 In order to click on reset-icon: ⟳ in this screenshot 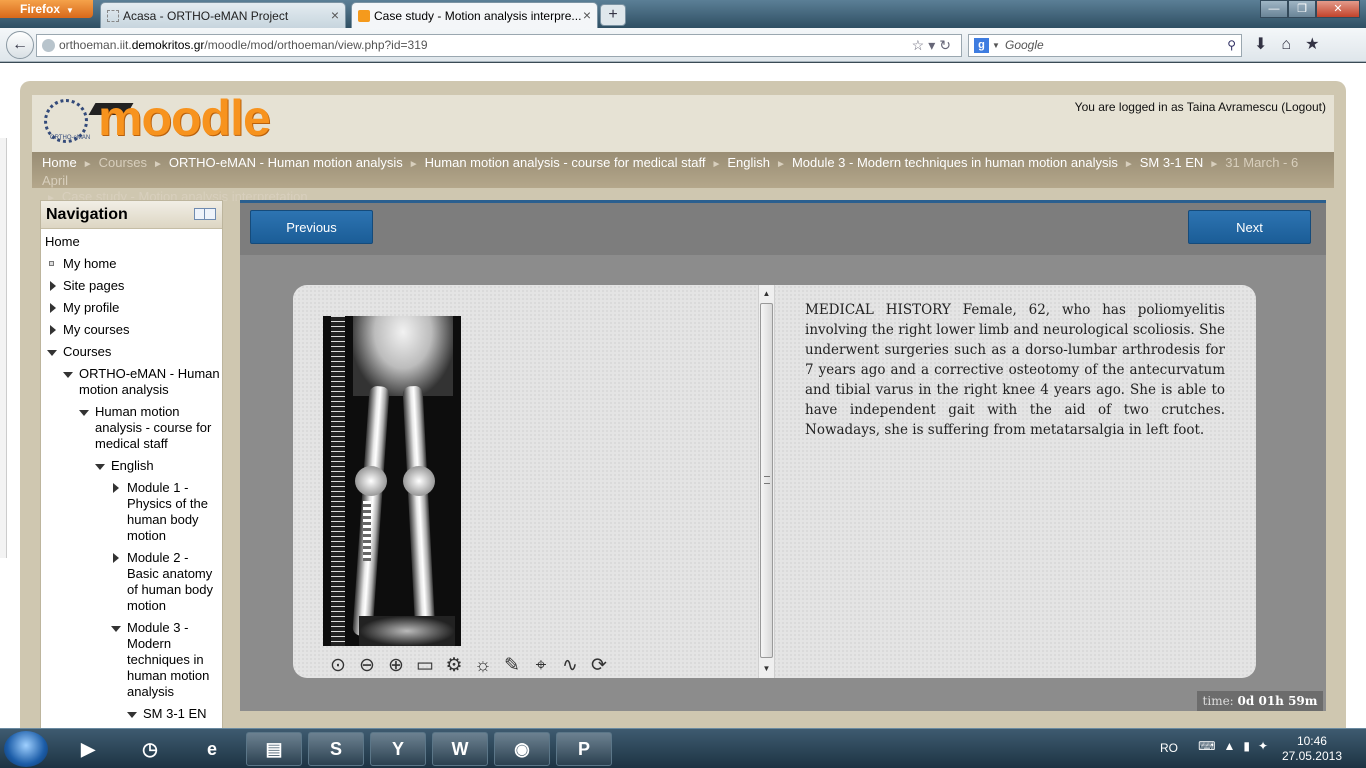, I will do `click(599, 666)`.